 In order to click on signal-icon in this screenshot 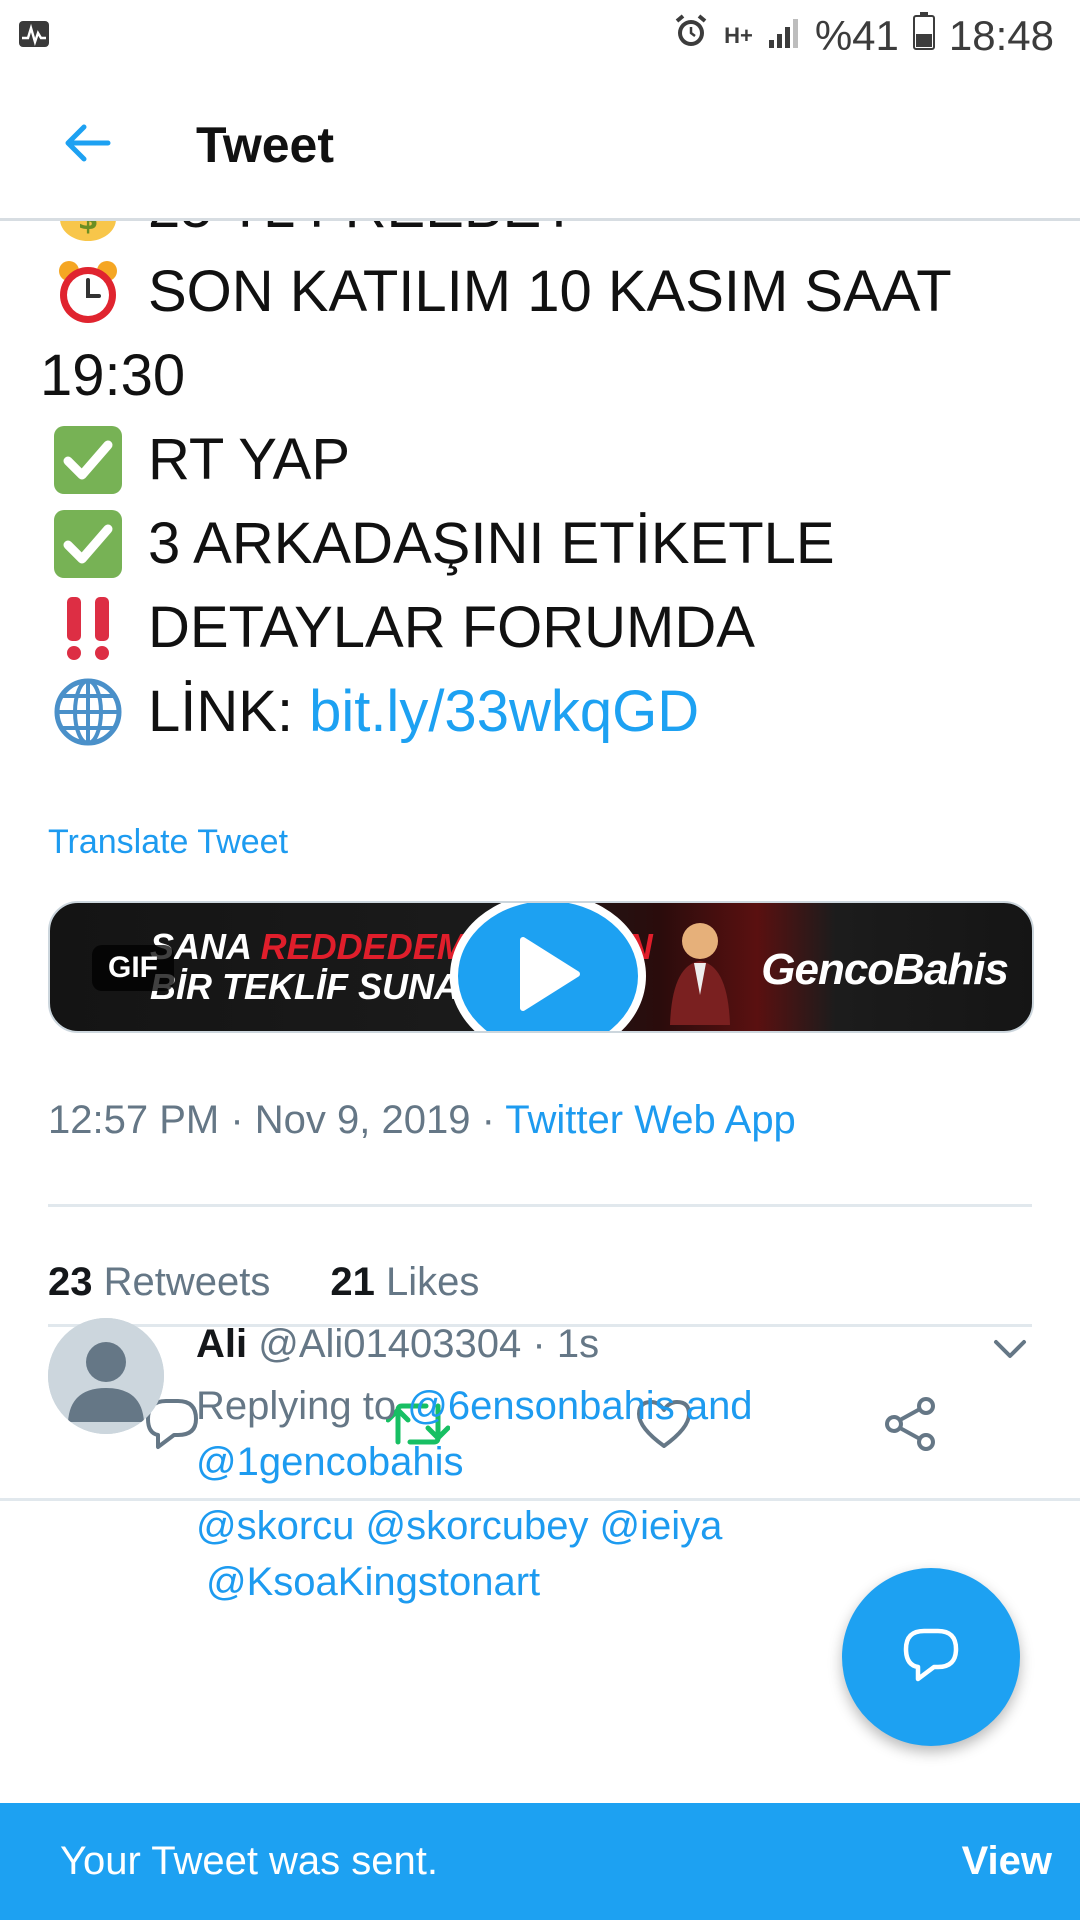, I will do `click(784, 36)`.